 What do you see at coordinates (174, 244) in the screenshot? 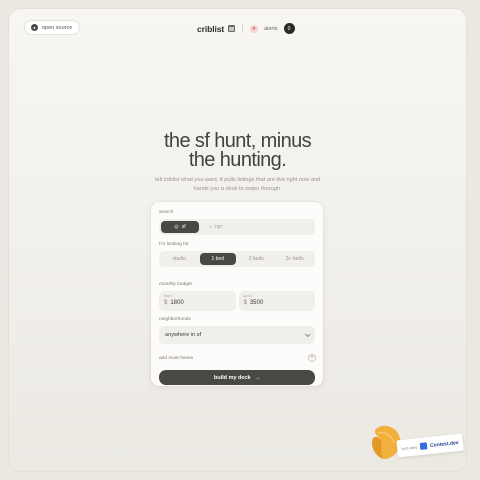
I see `looking-for-label: I'm looking for` at bounding box center [174, 244].